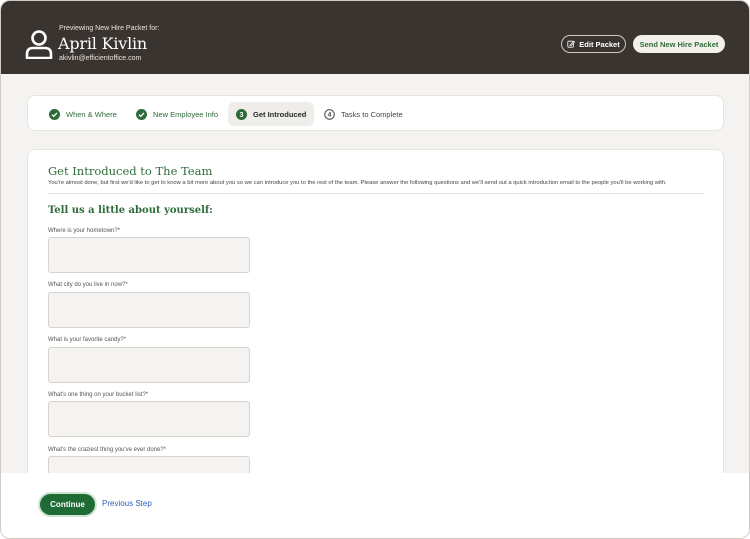 The height and width of the screenshot is (539, 750). Describe the element at coordinates (372, 114) in the screenshot. I see `step-label: Tasks to Complete` at that location.